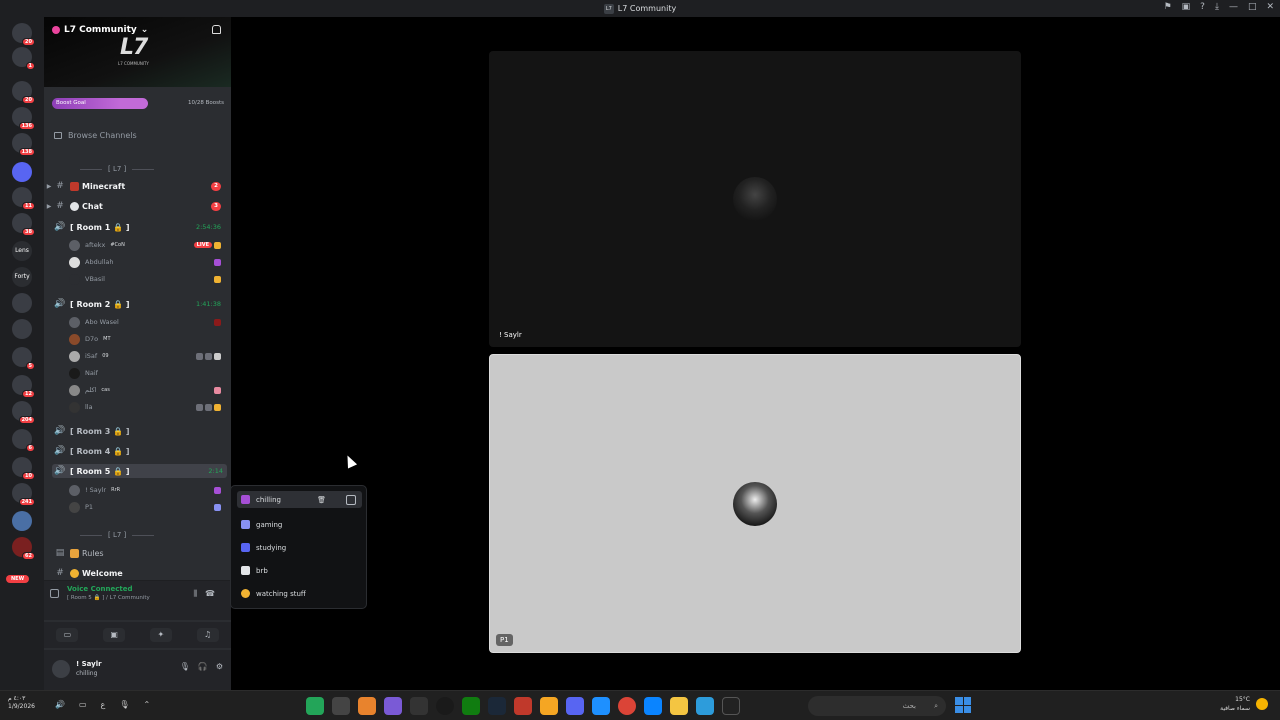  What do you see at coordinates (137, 206) in the screenshot?
I see `channel-chat: ▶ # Chat 3` at bounding box center [137, 206].